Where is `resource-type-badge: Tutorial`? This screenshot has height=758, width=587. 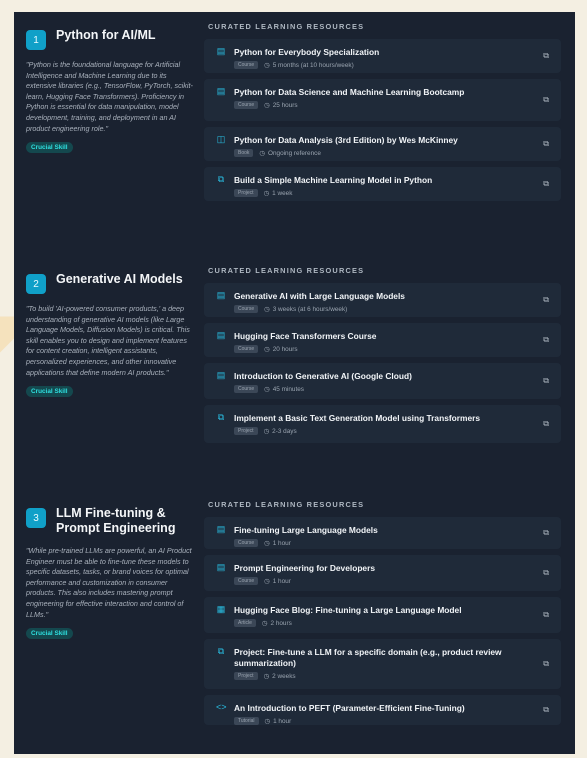
resource-type-badge: Tutorial is located at coordinates (246, 721).